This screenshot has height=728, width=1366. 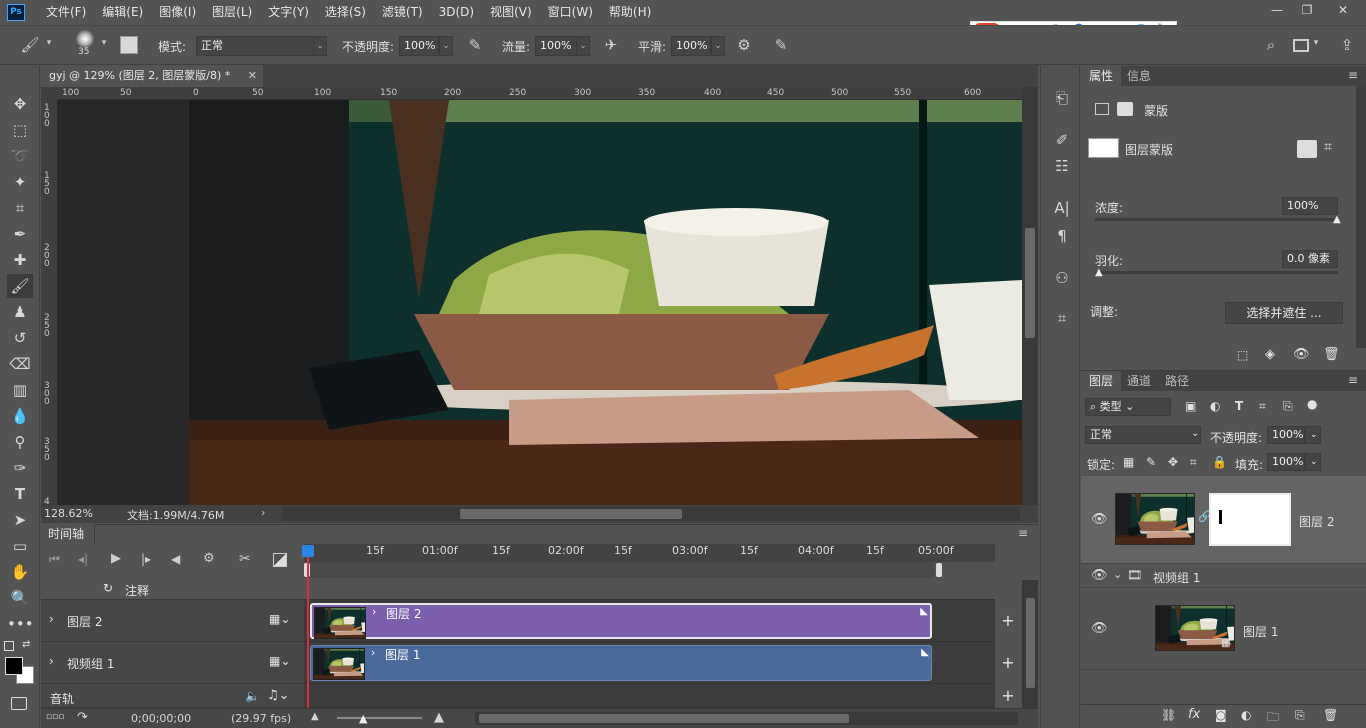 I want to click on lasso-tool-icon: ➰, so click(x=20, y=156).